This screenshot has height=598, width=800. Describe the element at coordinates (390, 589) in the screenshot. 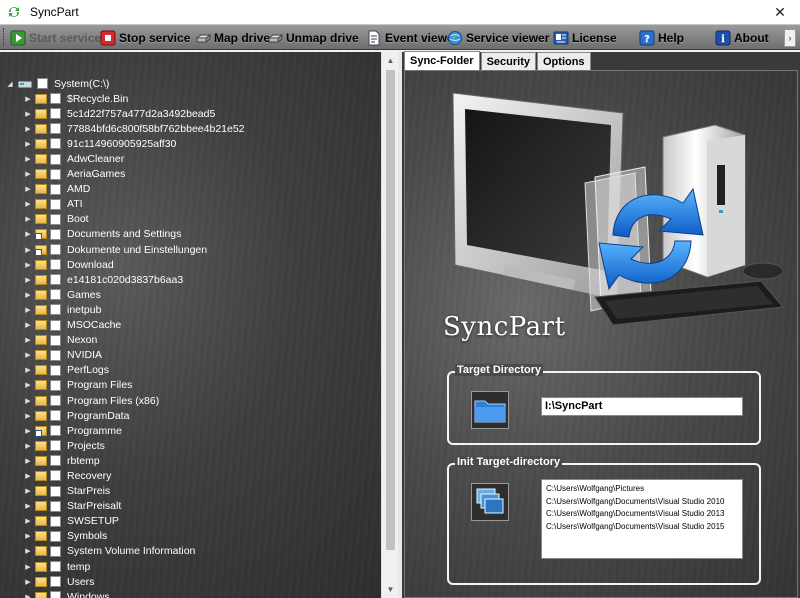

I see `scroll-down-arrow-icon: ▼` at that location.